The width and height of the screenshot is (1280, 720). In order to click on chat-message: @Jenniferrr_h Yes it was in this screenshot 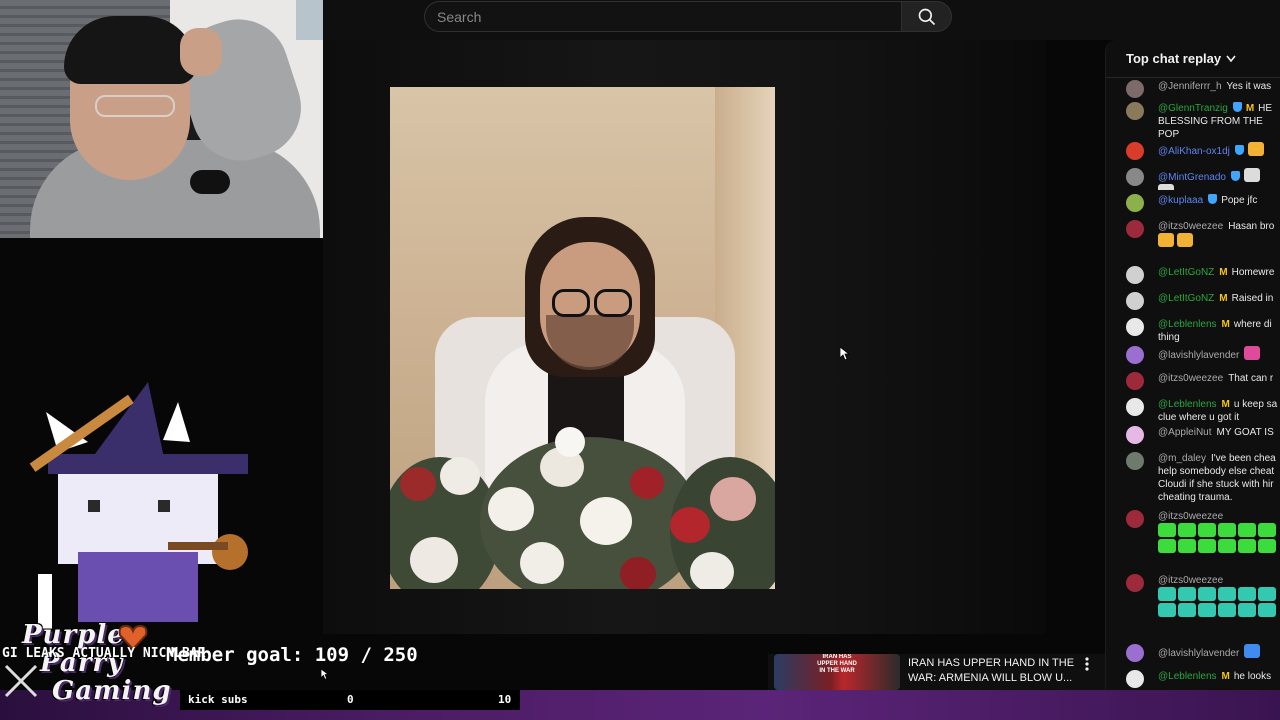, I will do `click(1193, 89)`.